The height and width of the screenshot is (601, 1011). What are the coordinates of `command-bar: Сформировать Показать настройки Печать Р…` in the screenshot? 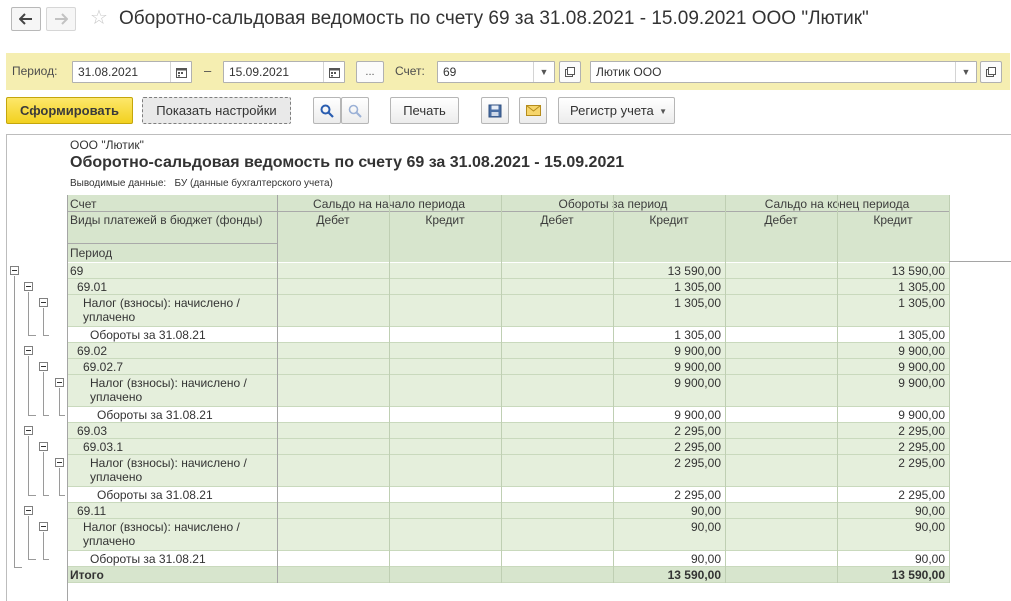 It's located at (505, 112).